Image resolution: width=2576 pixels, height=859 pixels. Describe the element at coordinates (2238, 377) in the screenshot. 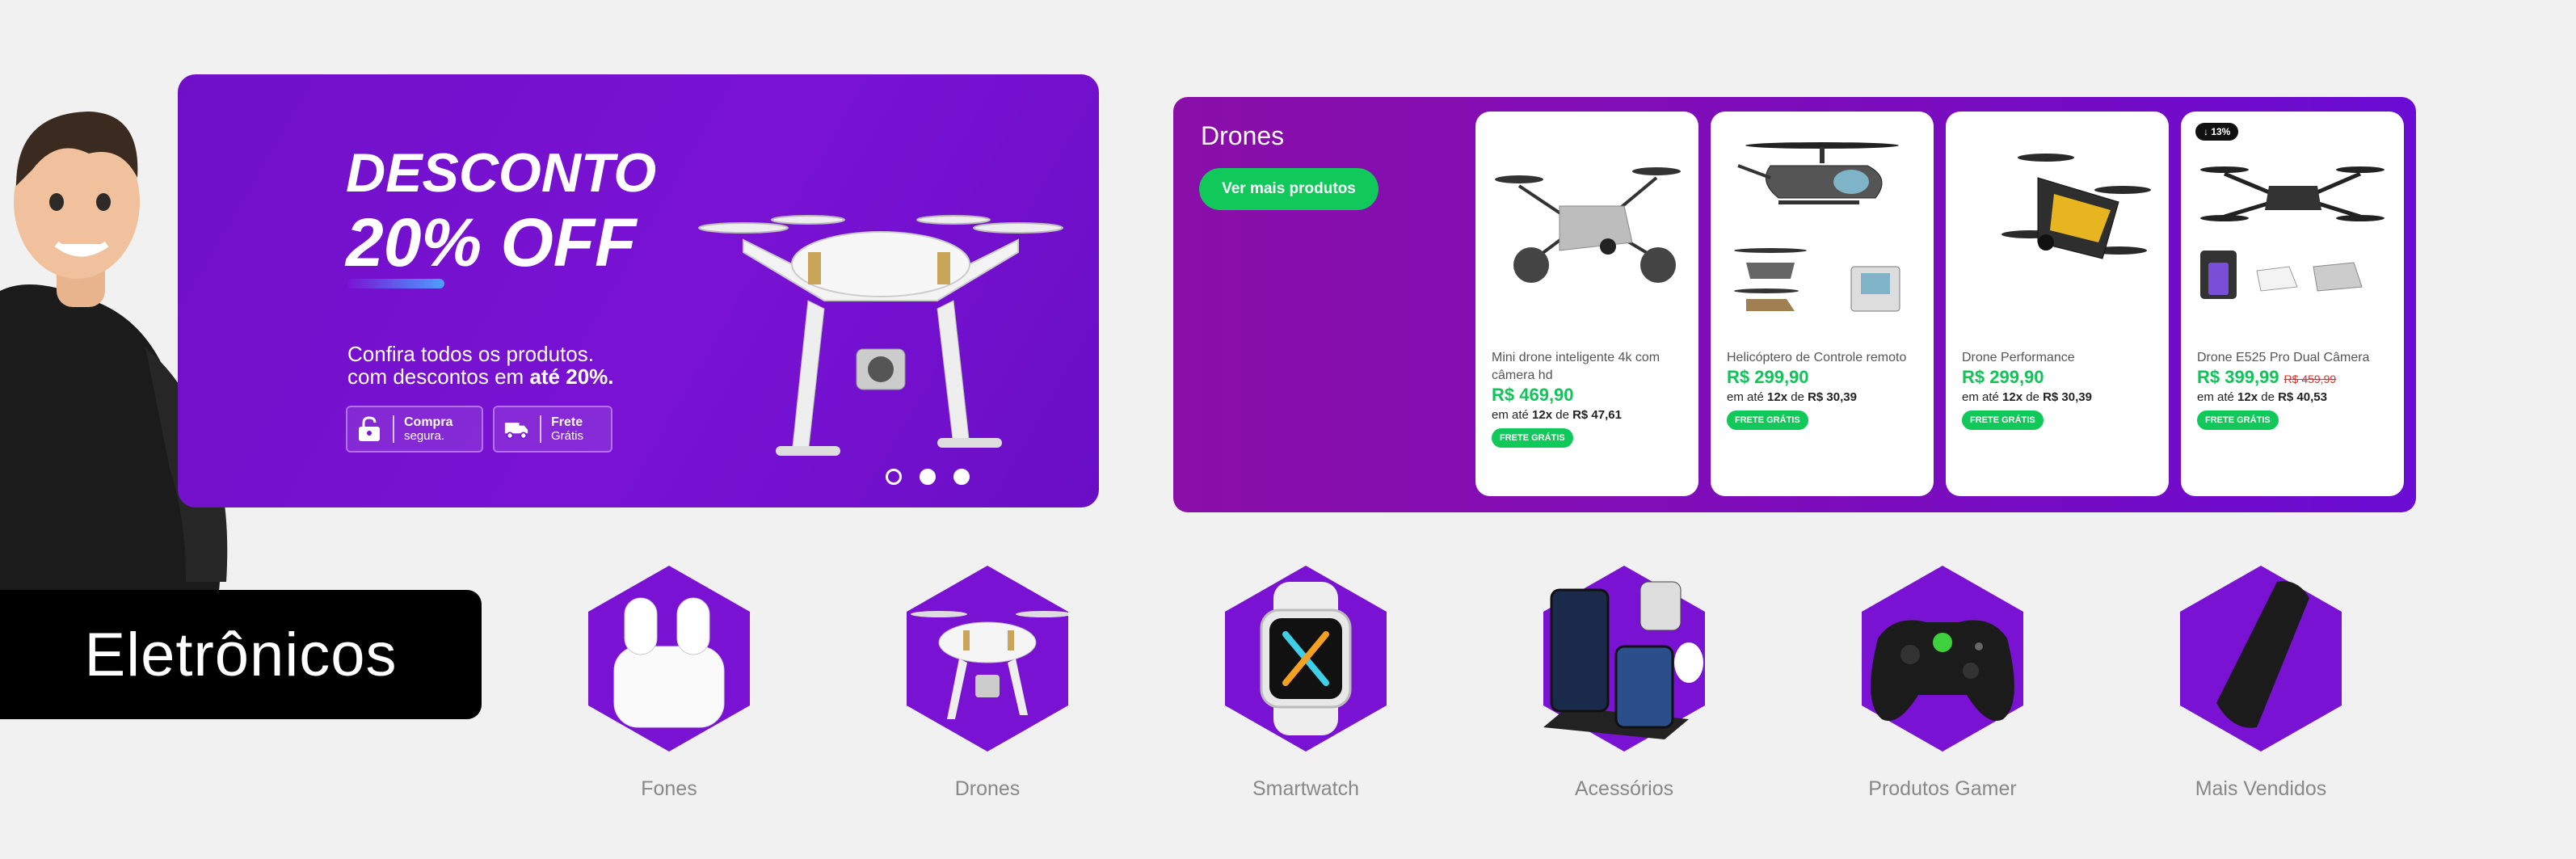

I see `product-price-current: R$ 399,99` at that location.